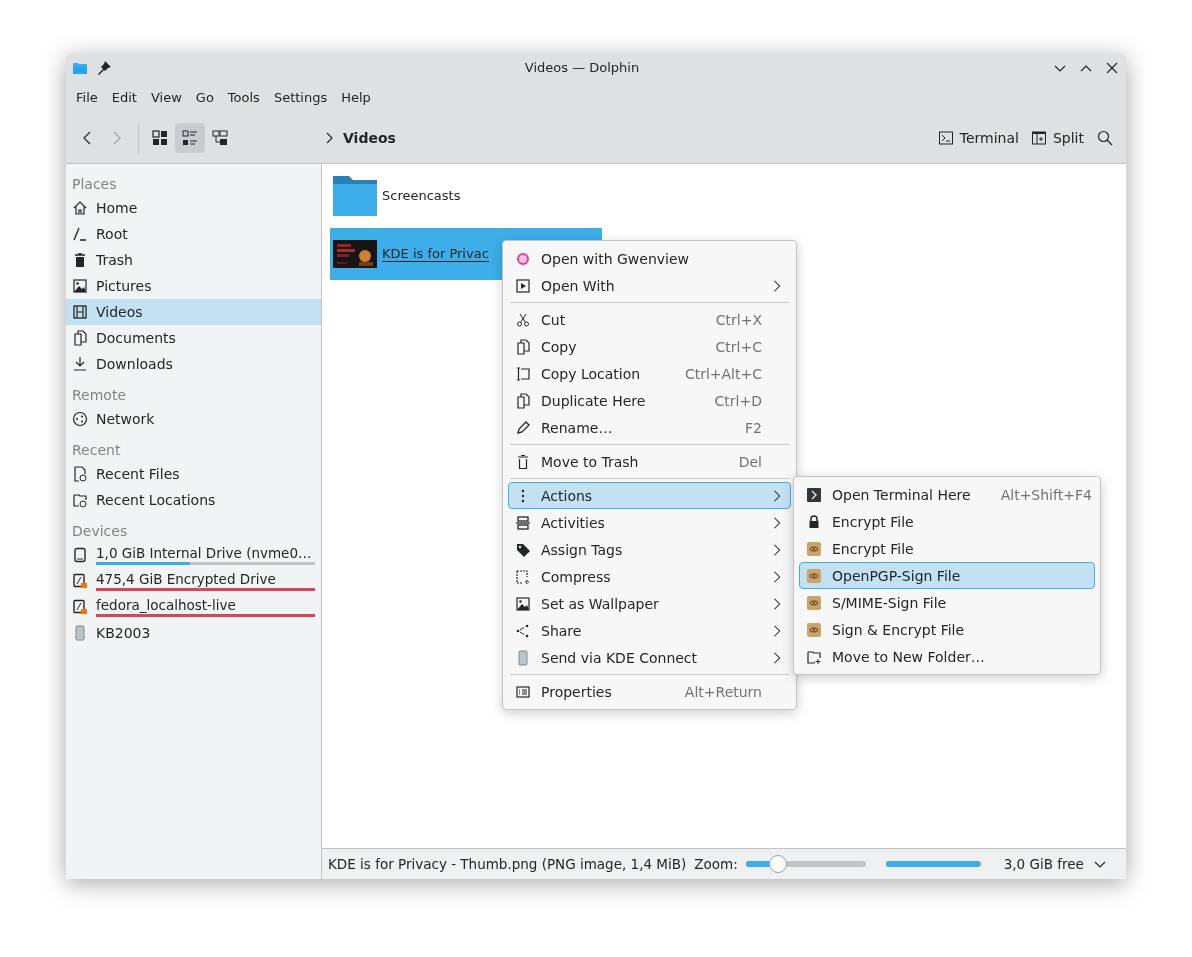 The image size is (1192, 957). I want to click on sidebar-item: Recent Locations, so click(193, 500).